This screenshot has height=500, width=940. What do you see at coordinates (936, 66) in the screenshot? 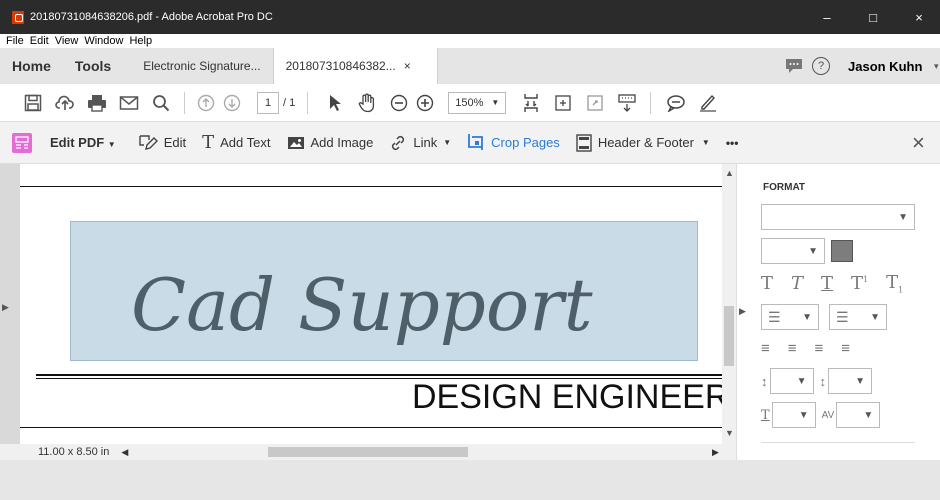
I see `user-chevron-down-icon: ▾` at bounding box center [936, 66].